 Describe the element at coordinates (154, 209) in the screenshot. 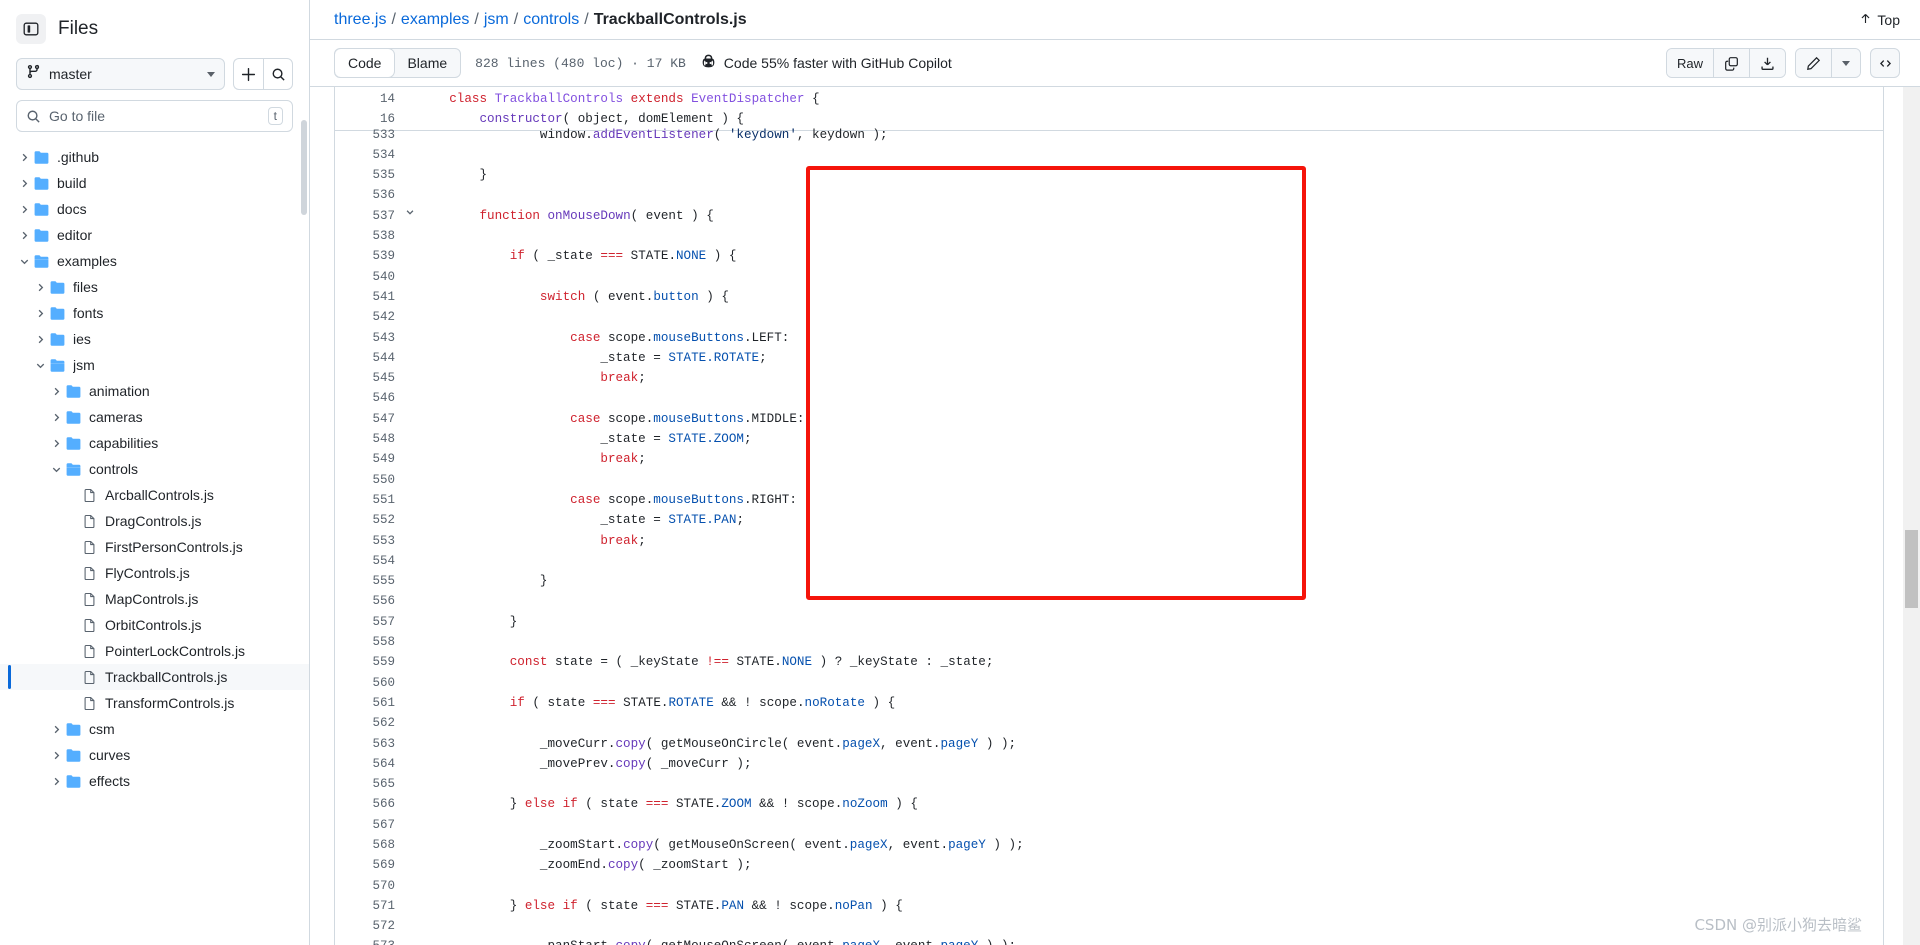

I see `tree-folder-item: docs` at that location.